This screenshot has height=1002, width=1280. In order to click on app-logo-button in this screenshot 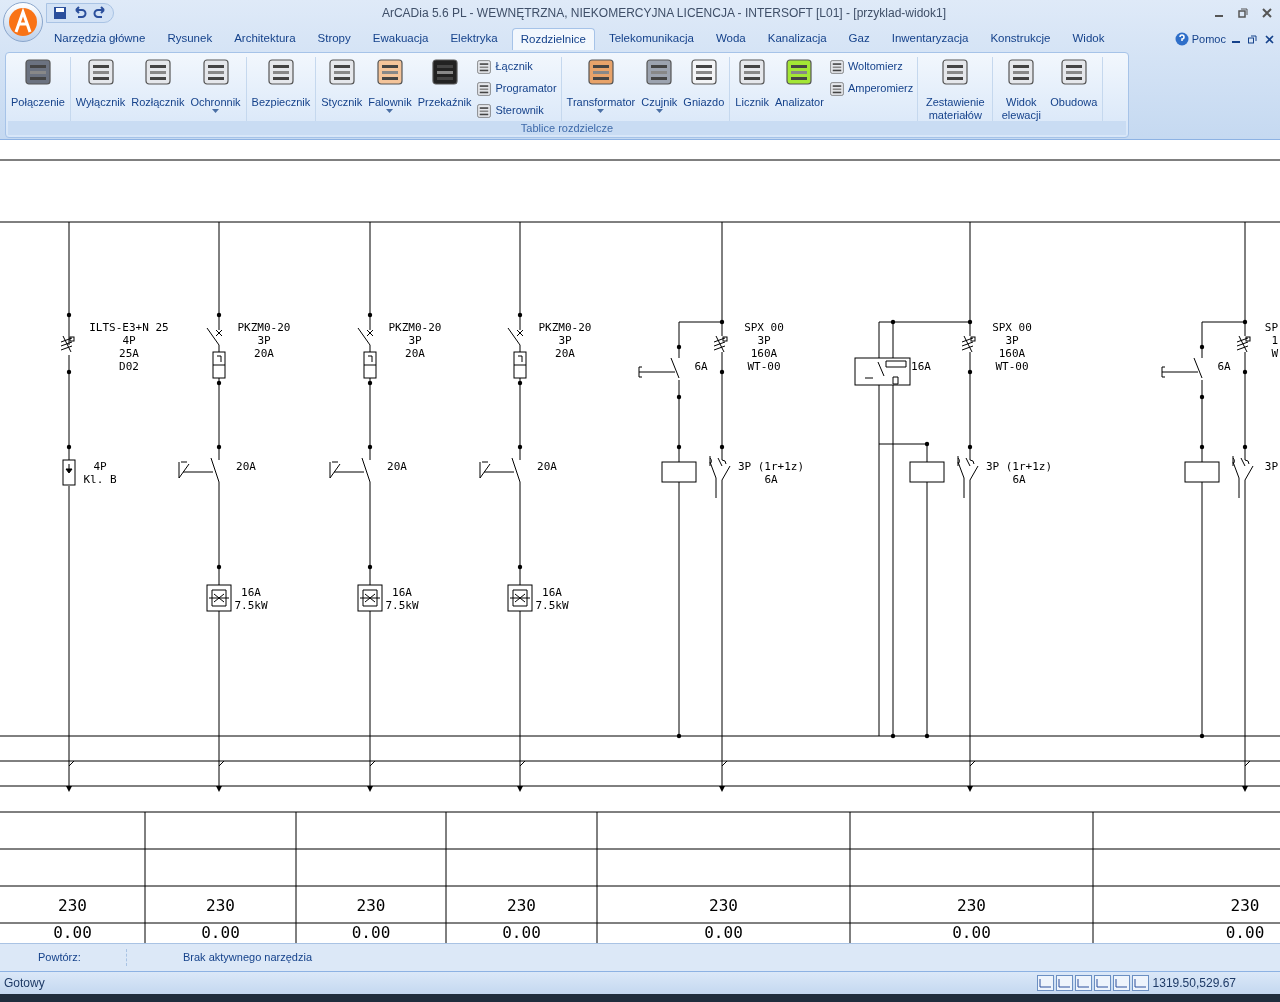, I will do `click(23, 22)`.